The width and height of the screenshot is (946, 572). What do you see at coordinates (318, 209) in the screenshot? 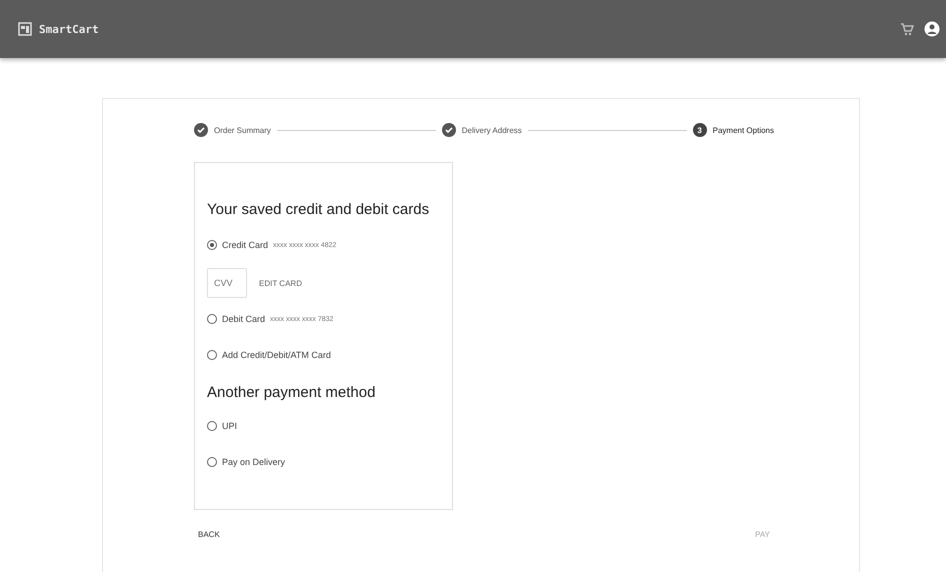
I see `section-heading: Your saved credit and debit cards` at bounding box center [318, 209].